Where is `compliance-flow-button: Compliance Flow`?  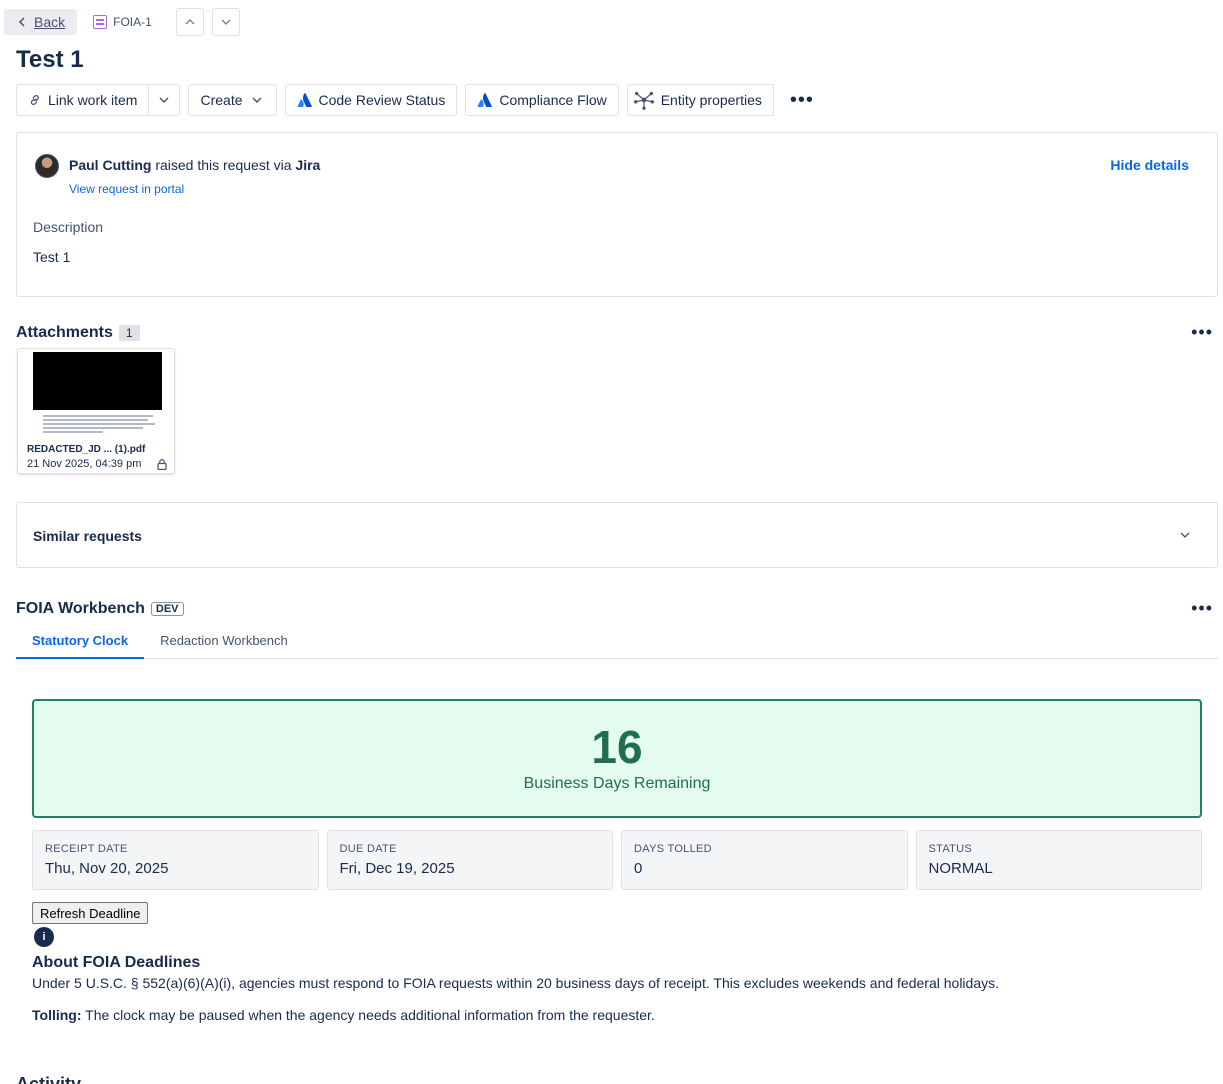
compliance-flow-button: Compliance Flow is located at coordinates (542, 100).